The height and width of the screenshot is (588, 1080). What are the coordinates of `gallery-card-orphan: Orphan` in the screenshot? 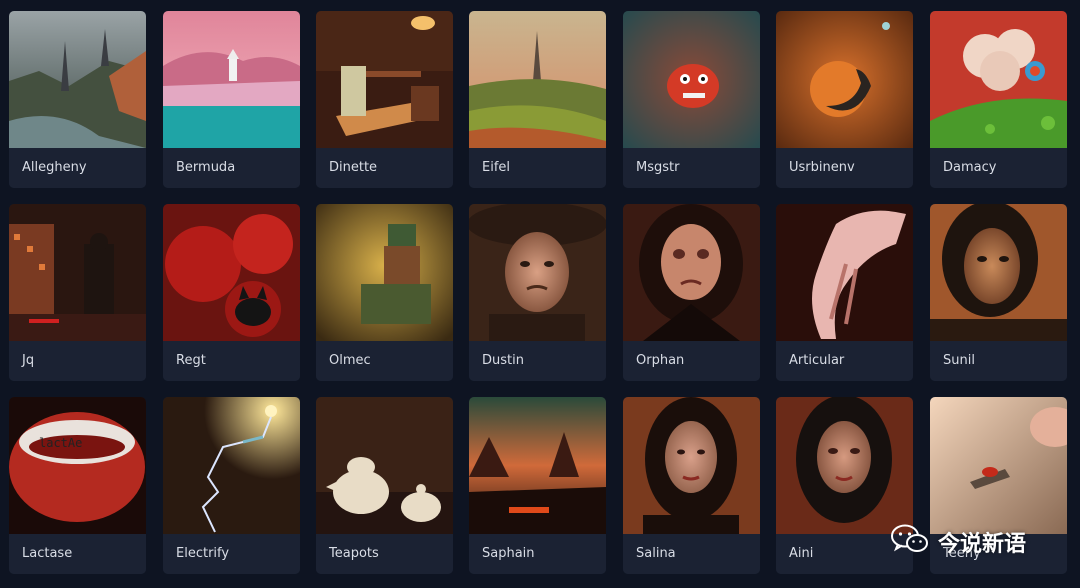 It's located at (691, 292).